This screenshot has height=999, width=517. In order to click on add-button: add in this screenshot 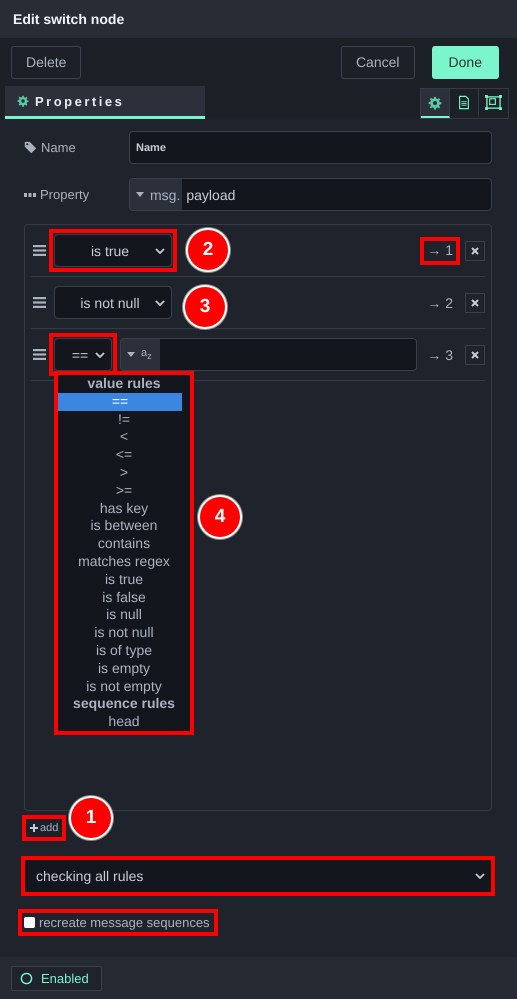, I will do `click(44, 828)`.